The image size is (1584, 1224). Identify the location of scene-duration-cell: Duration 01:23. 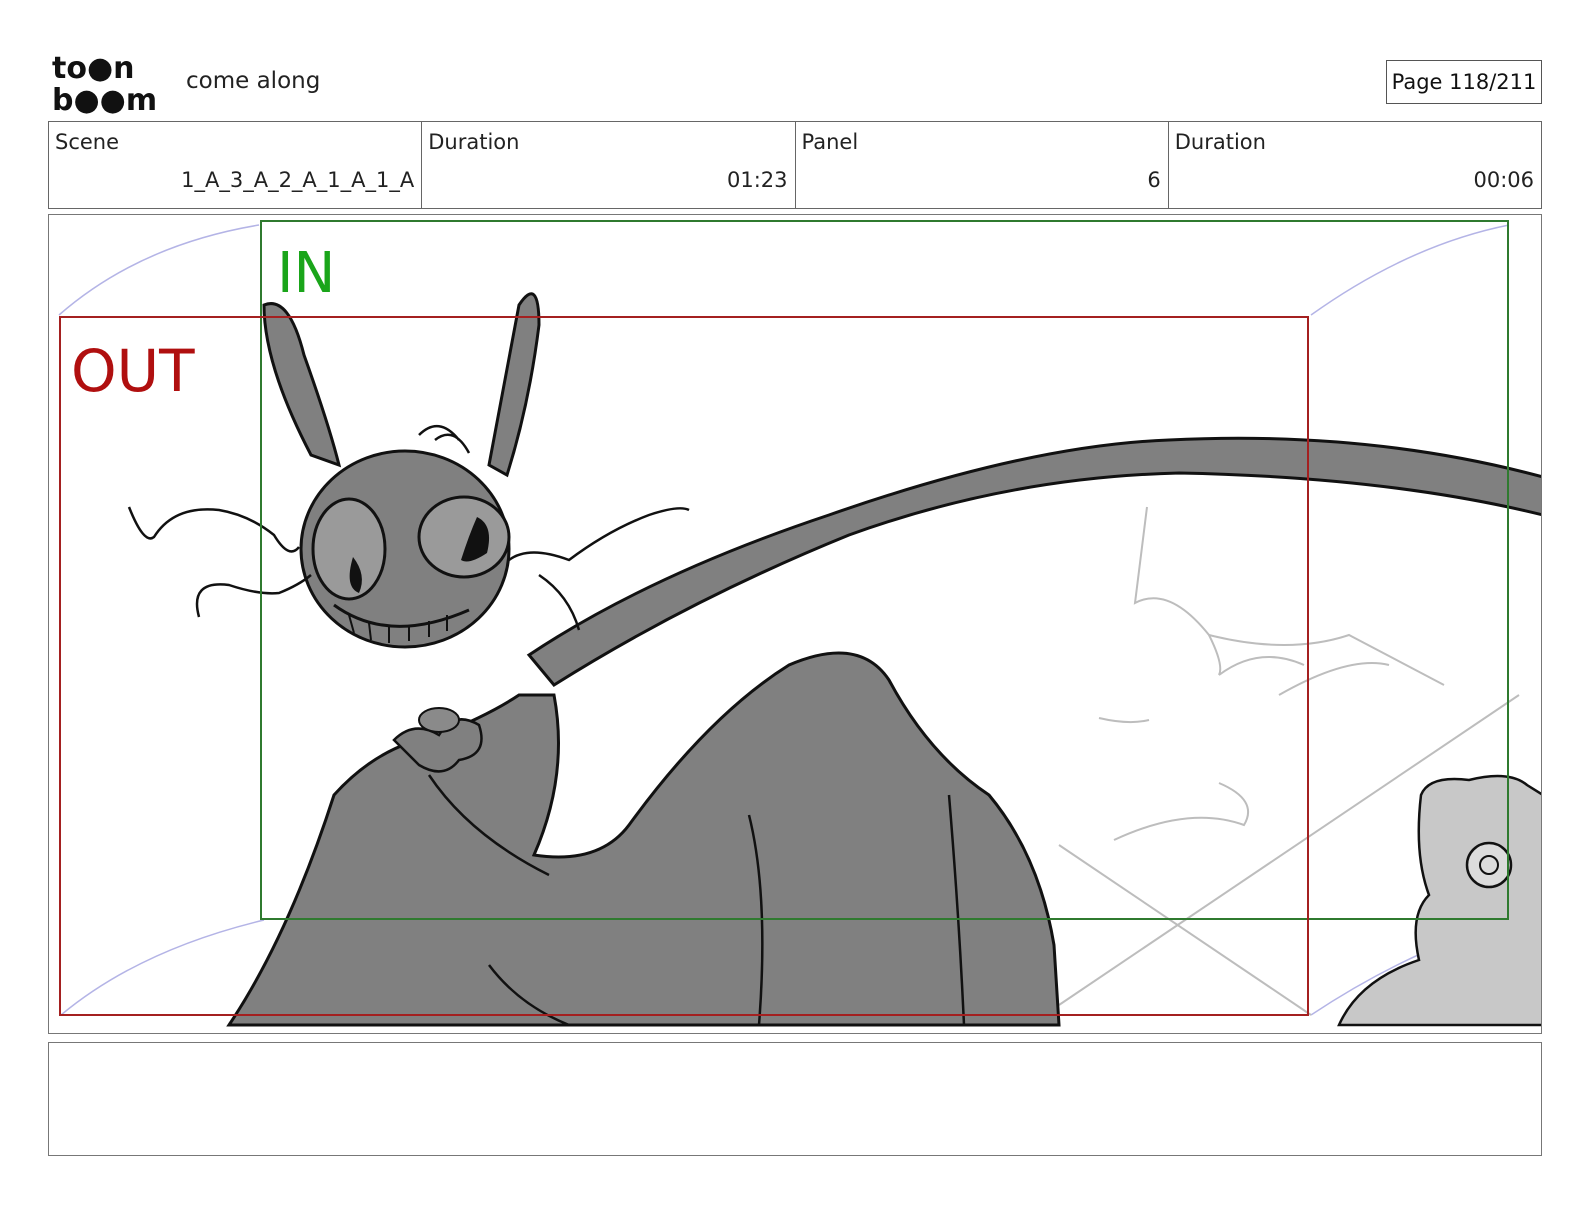
(609, 165).